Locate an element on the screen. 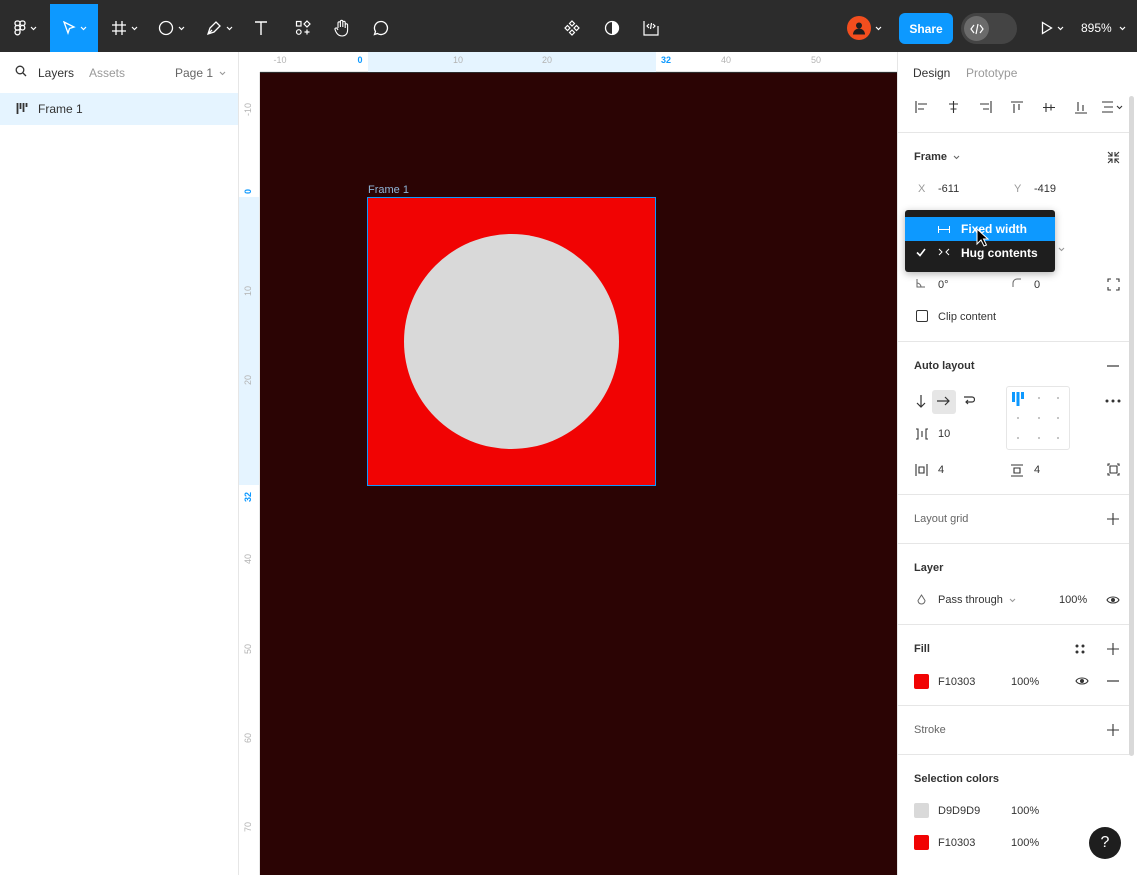 Image resolution: width=1137 pixels, height=875 pixels. align-center-horizontal-icon is located at coordinates (953, 107).